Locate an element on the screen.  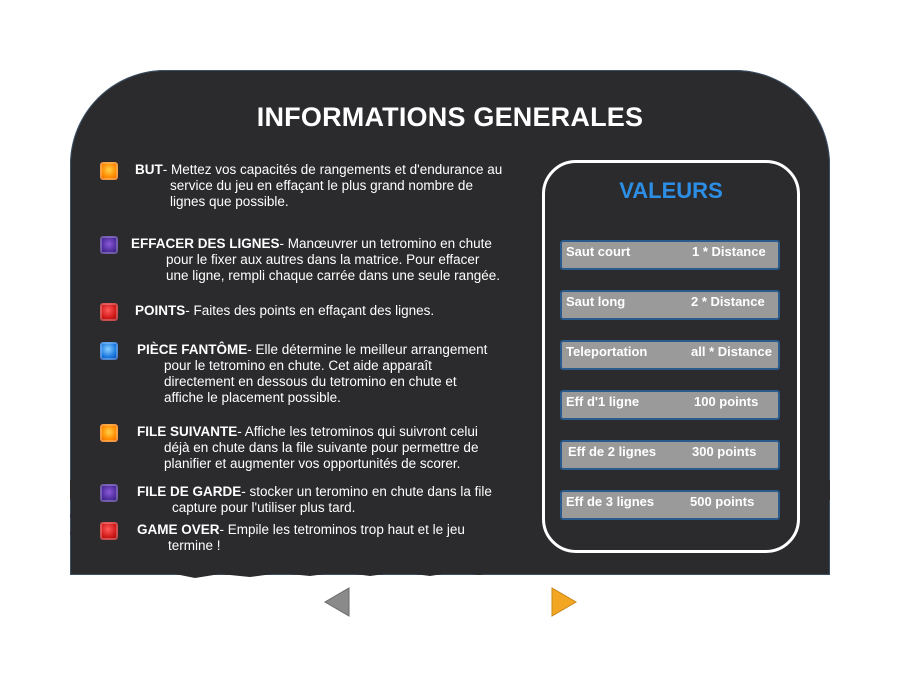
rule-text: capture pour l'utiliser plus tard. is located at coordinates (264, 507).